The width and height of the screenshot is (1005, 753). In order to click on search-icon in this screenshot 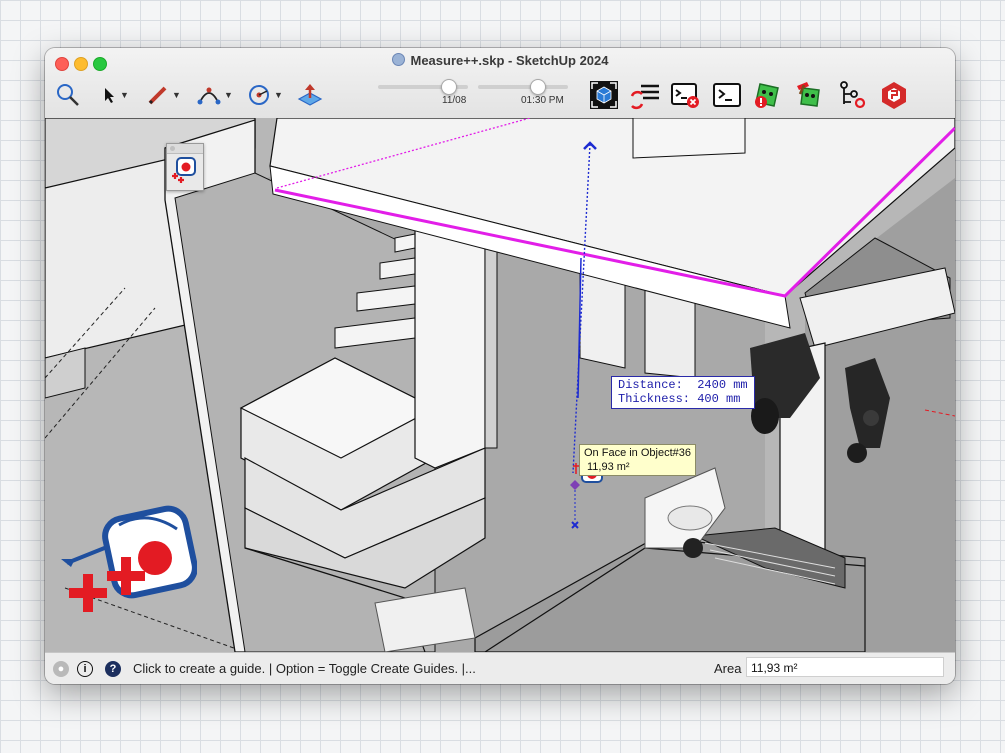, I will do `click(68, 95)`.